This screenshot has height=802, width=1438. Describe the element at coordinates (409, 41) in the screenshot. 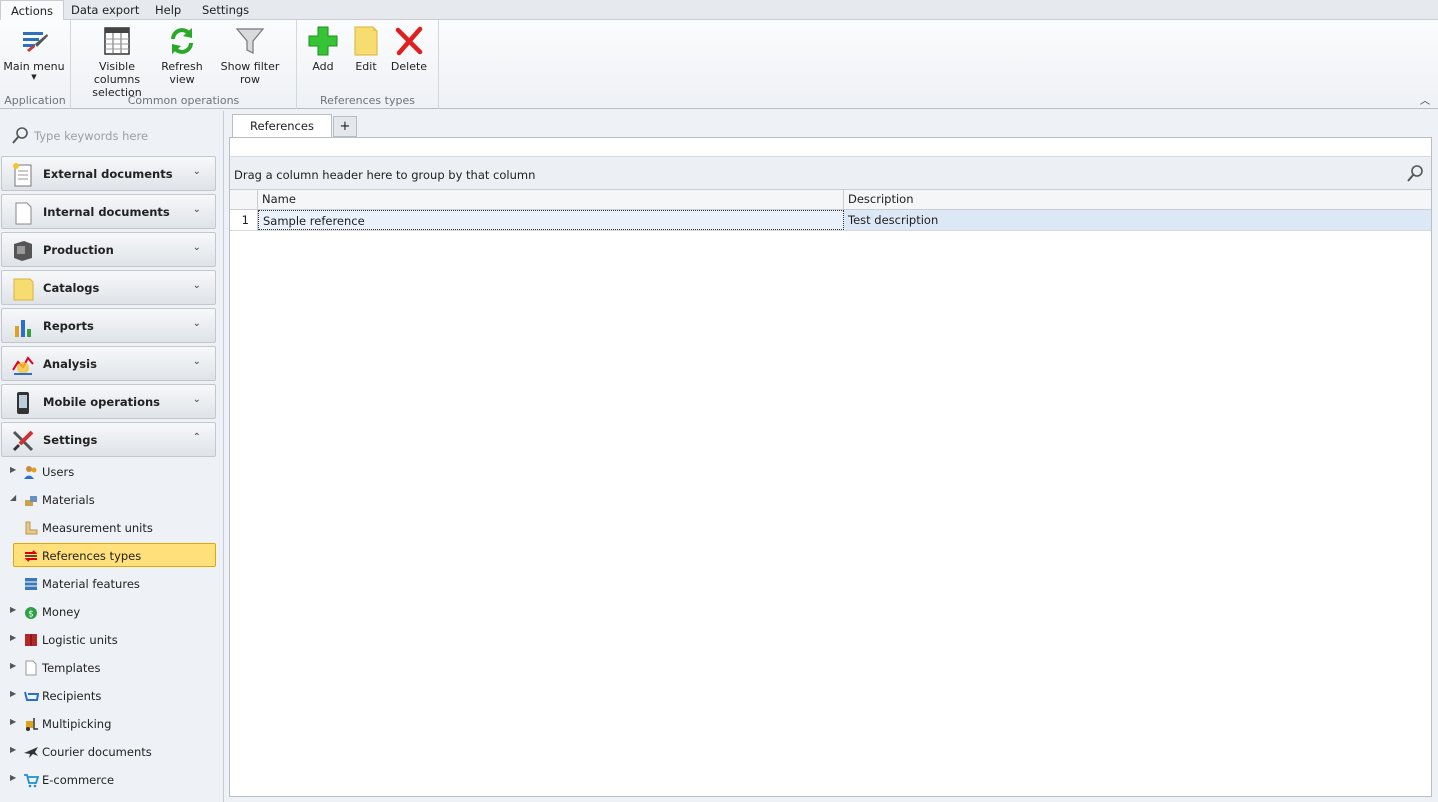

I see `delete-icon` at that location.